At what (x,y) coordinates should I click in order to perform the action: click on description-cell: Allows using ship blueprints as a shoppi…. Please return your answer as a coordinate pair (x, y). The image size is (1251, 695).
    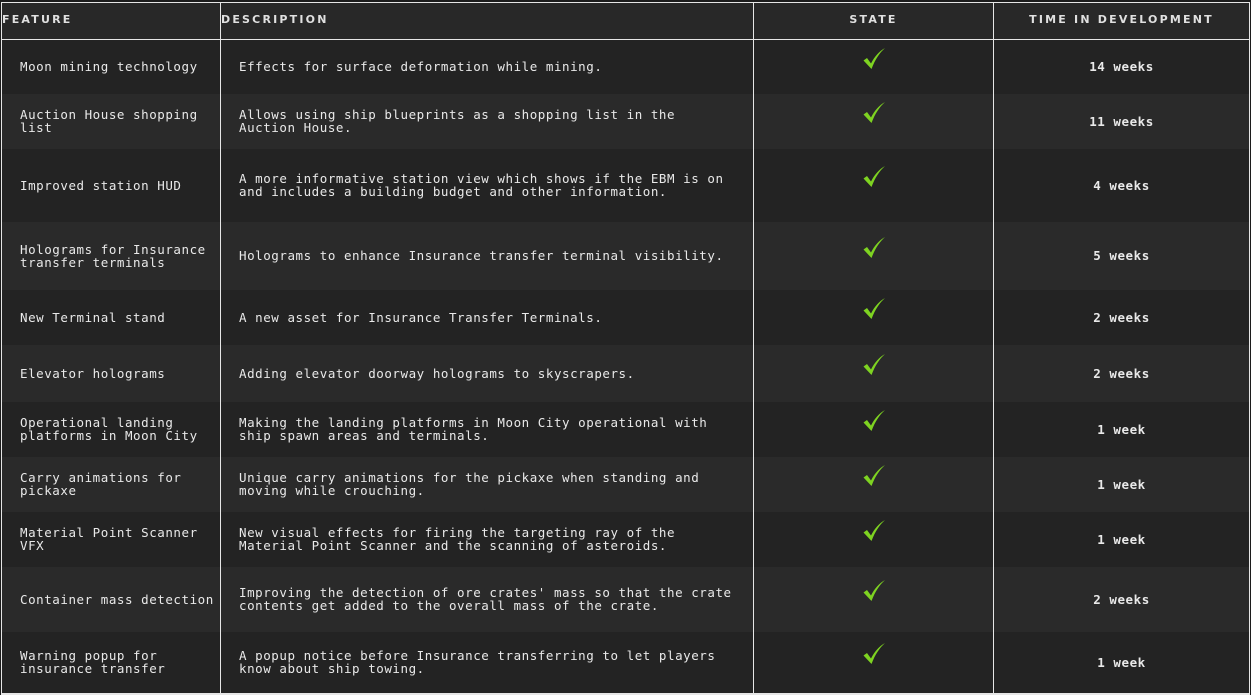
    Looking at the image, I should click on (487, 121).